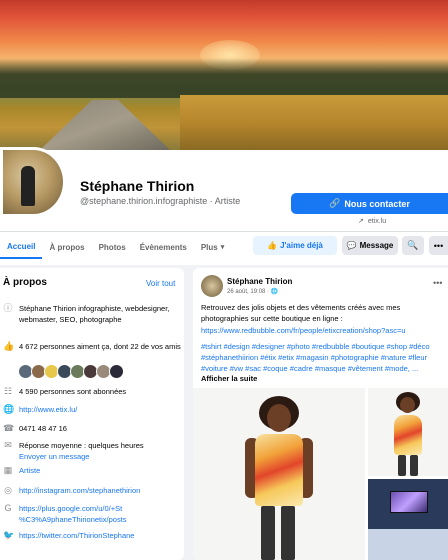  What do you see at coordinates (105, 125) in the screenshot?
I see `cover-path` at bounding box center [105, 125].